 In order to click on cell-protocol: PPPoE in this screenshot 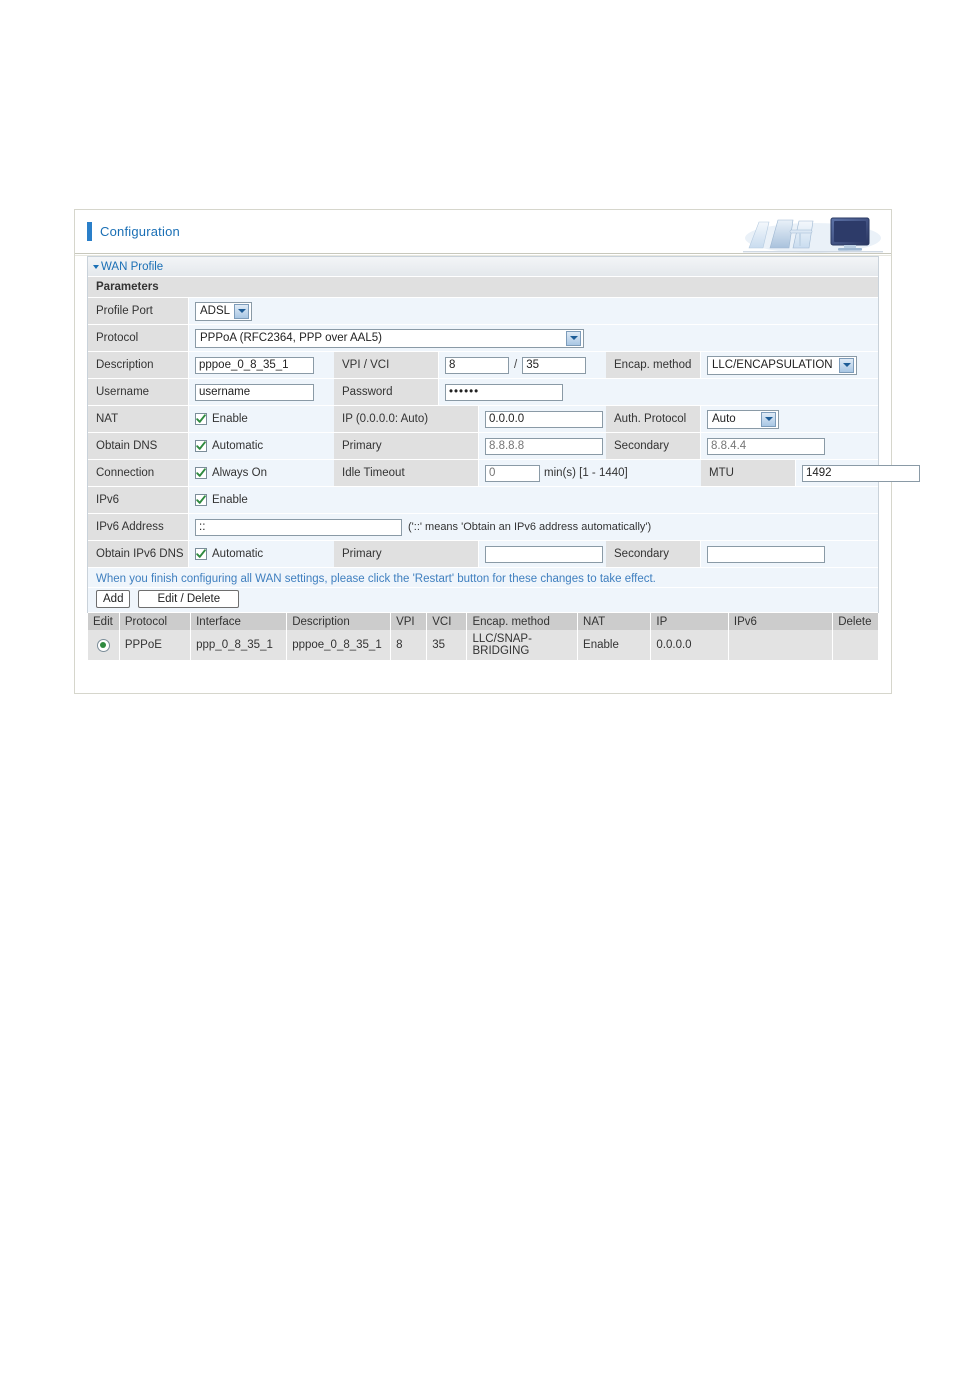, I will do `click(155, 645)`.